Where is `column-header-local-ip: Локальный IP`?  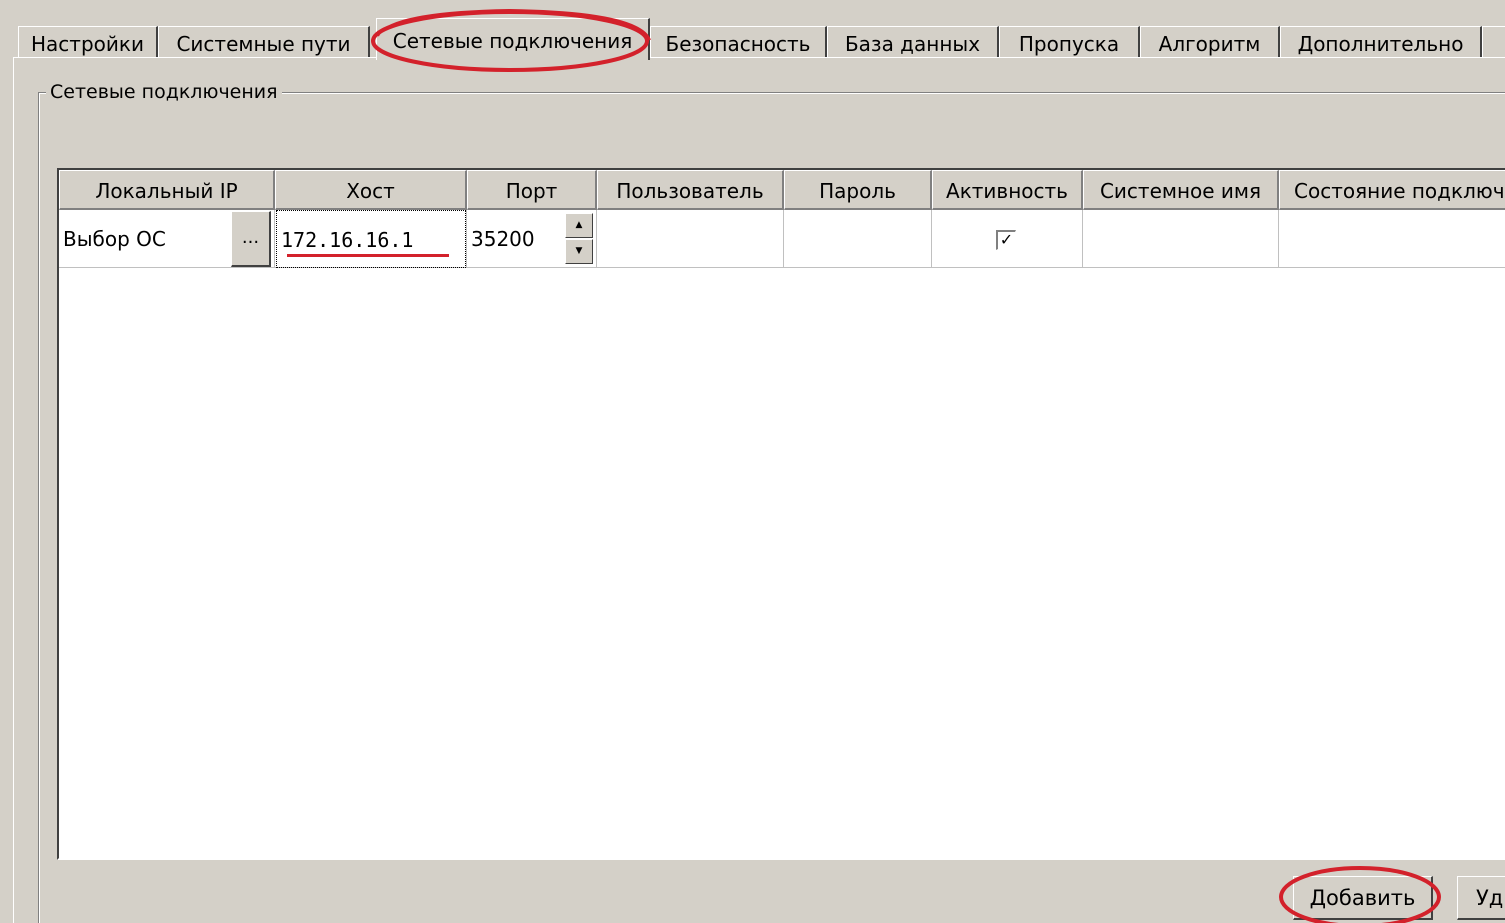
column-header-local-ip: Локальный IP is located at coordinates (167, 190).